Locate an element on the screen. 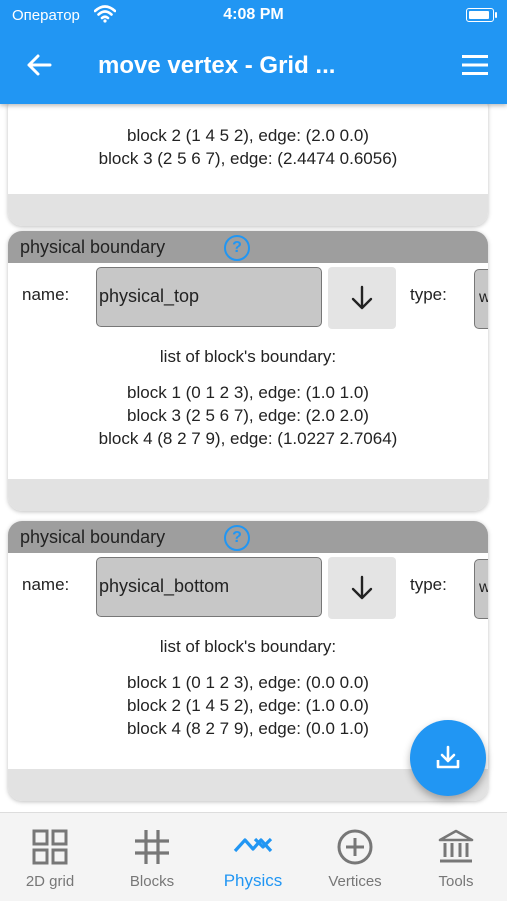 This screenshot has height=901, width=507. nav-item-vertices: Vertices is located at coordinates (355, 857).